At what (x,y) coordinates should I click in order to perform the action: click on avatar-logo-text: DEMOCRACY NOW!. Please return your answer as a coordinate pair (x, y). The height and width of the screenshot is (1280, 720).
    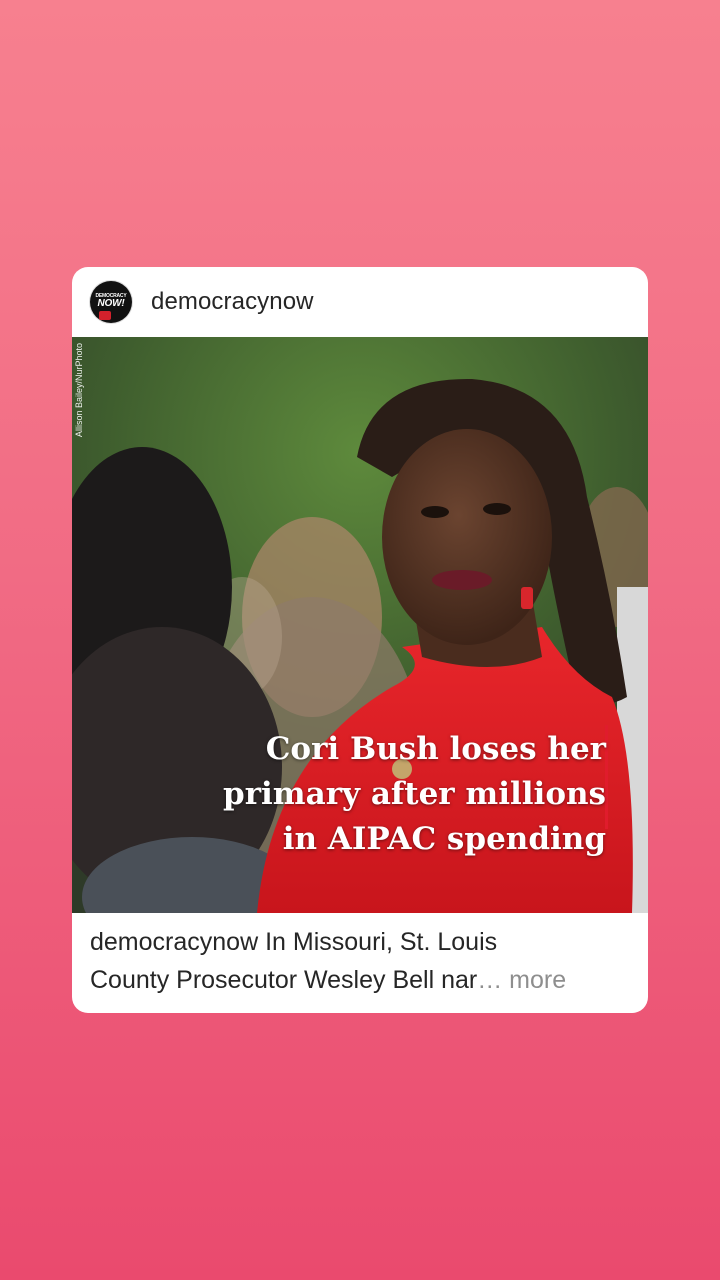
    Looking at the image, I should click on (111, 301).